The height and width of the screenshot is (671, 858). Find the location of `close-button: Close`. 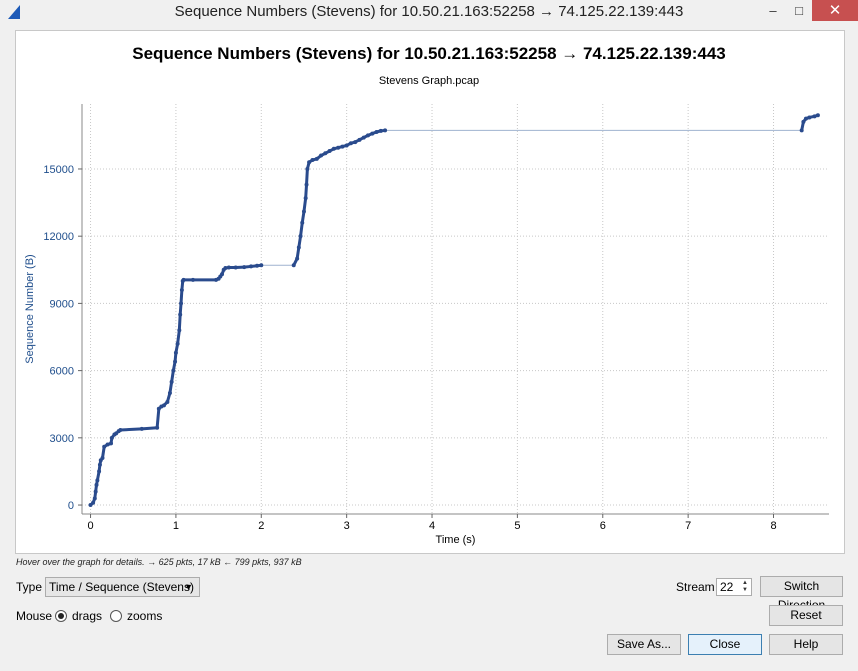

close-button: Close is located at coordinates (725, 644).